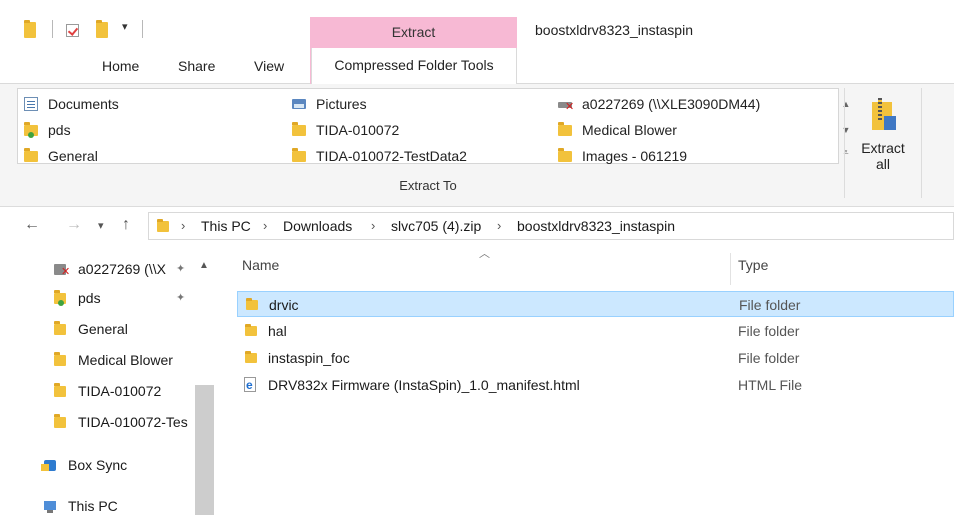  I want to click on nav-item-label: Box Sync, so click(98, 465).